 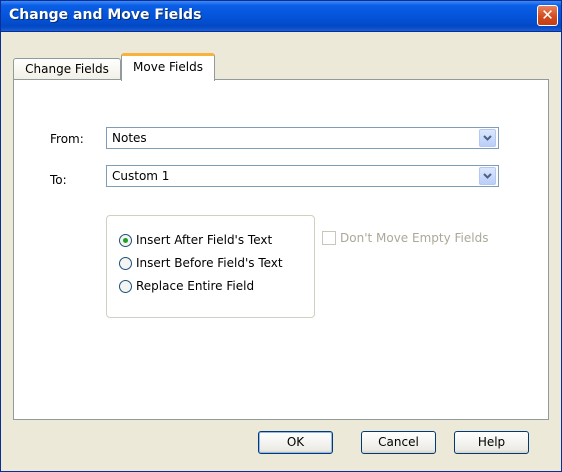 I want to click on radio-button-checked, so click(x=125, y=240).